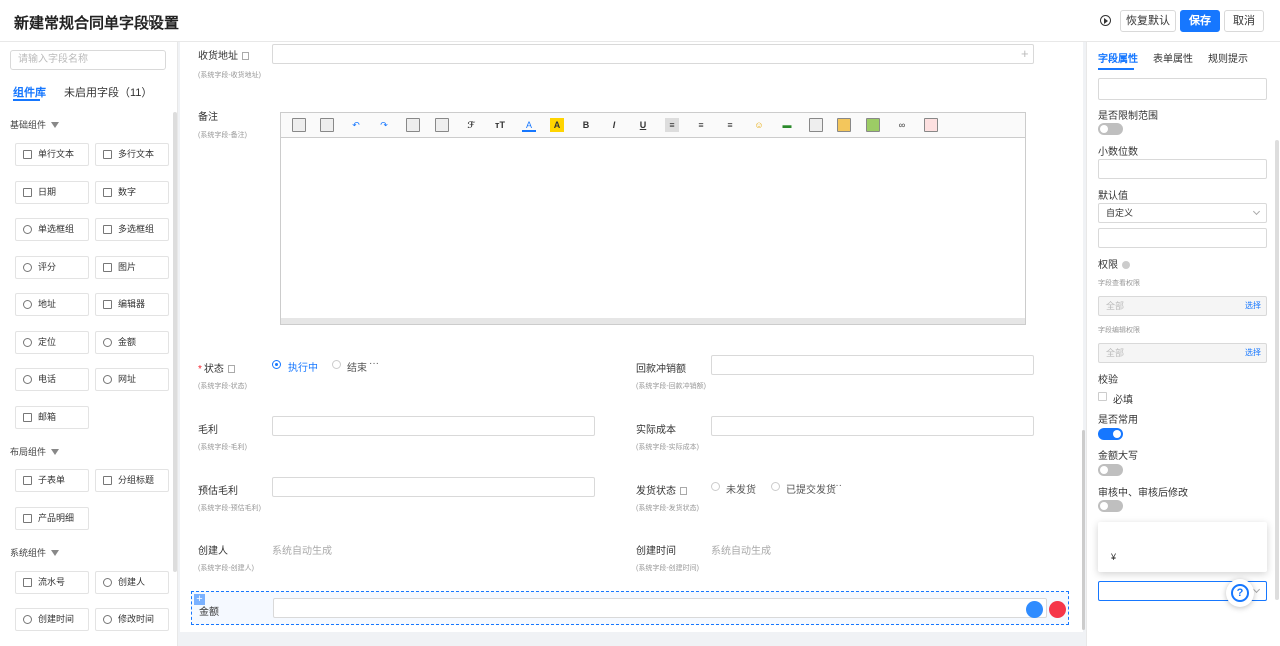  What do you see at coordinates (132, 480) in the screenshot?
I see `comp-group-title: 分组标题` at bounding box center [132, 480].